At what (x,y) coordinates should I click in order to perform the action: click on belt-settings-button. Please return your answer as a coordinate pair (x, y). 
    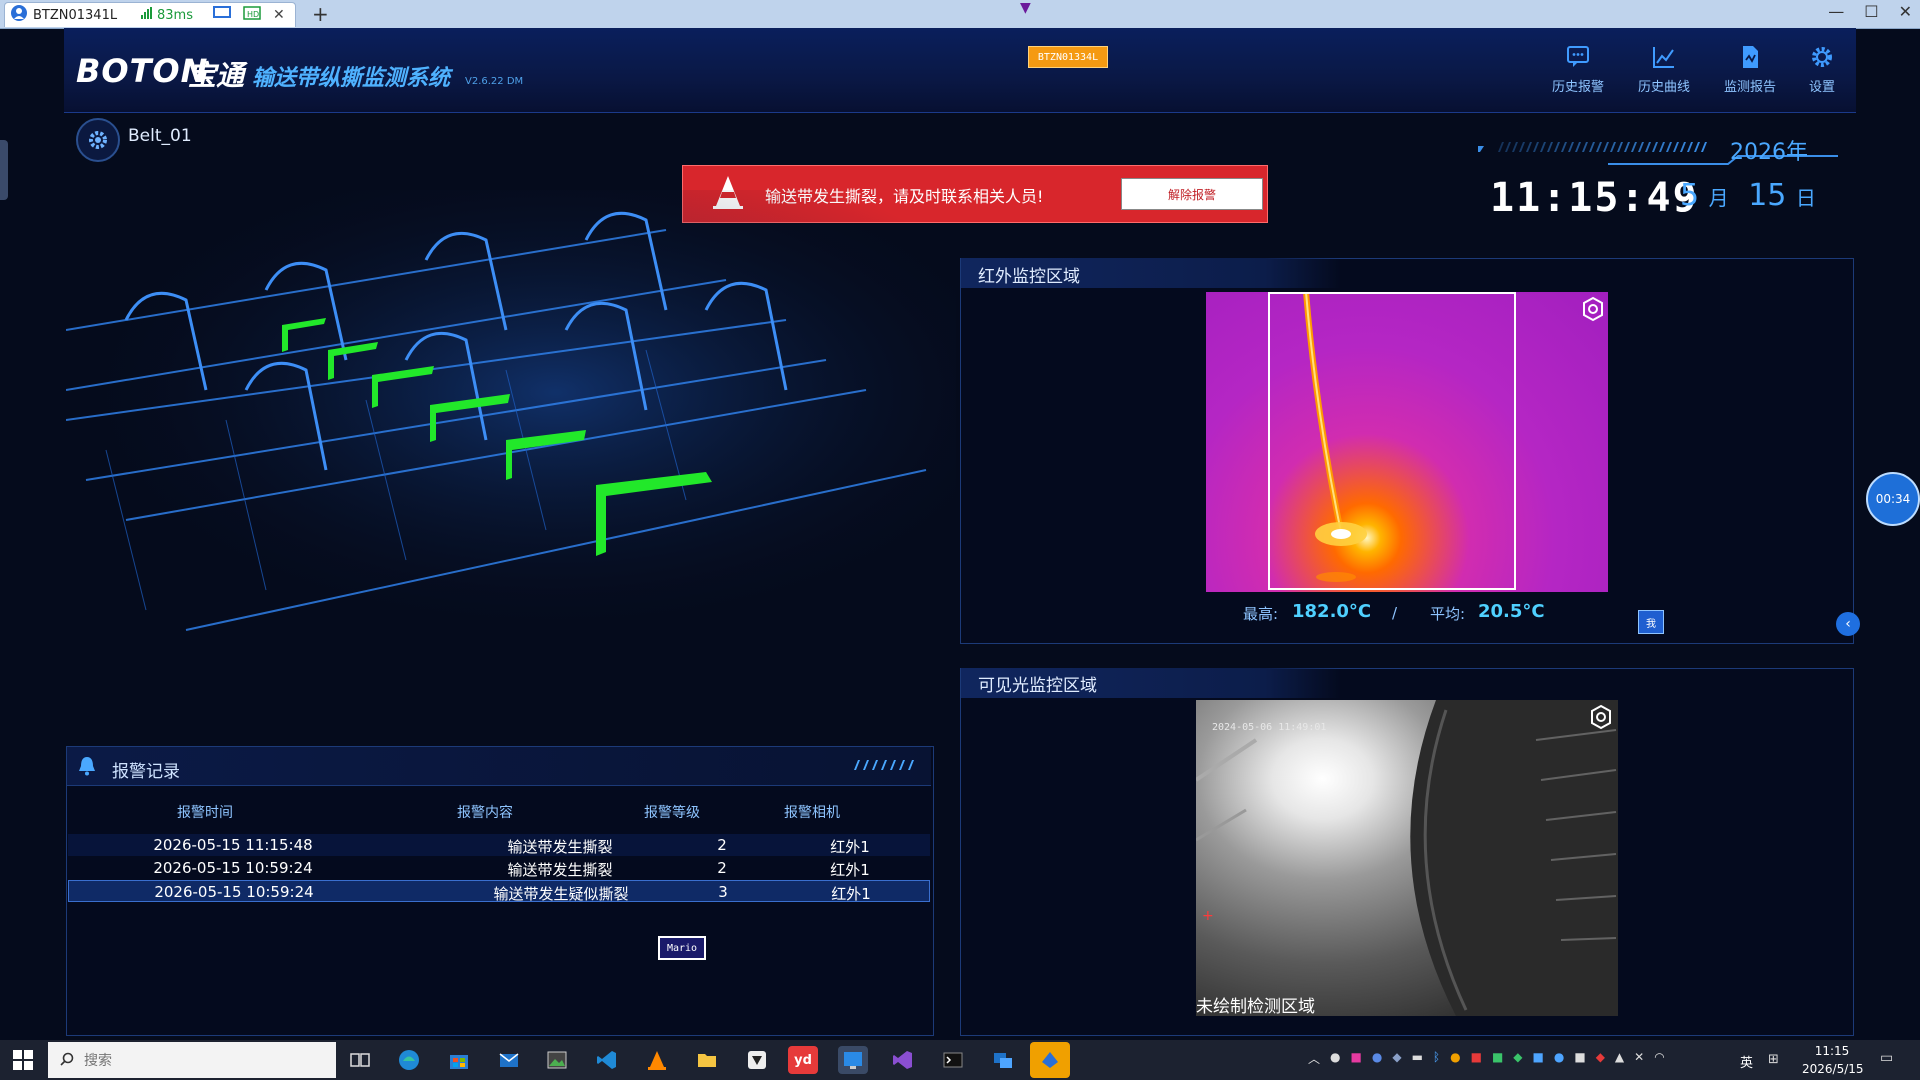
    Looking at the image, I should click on (98, 140).